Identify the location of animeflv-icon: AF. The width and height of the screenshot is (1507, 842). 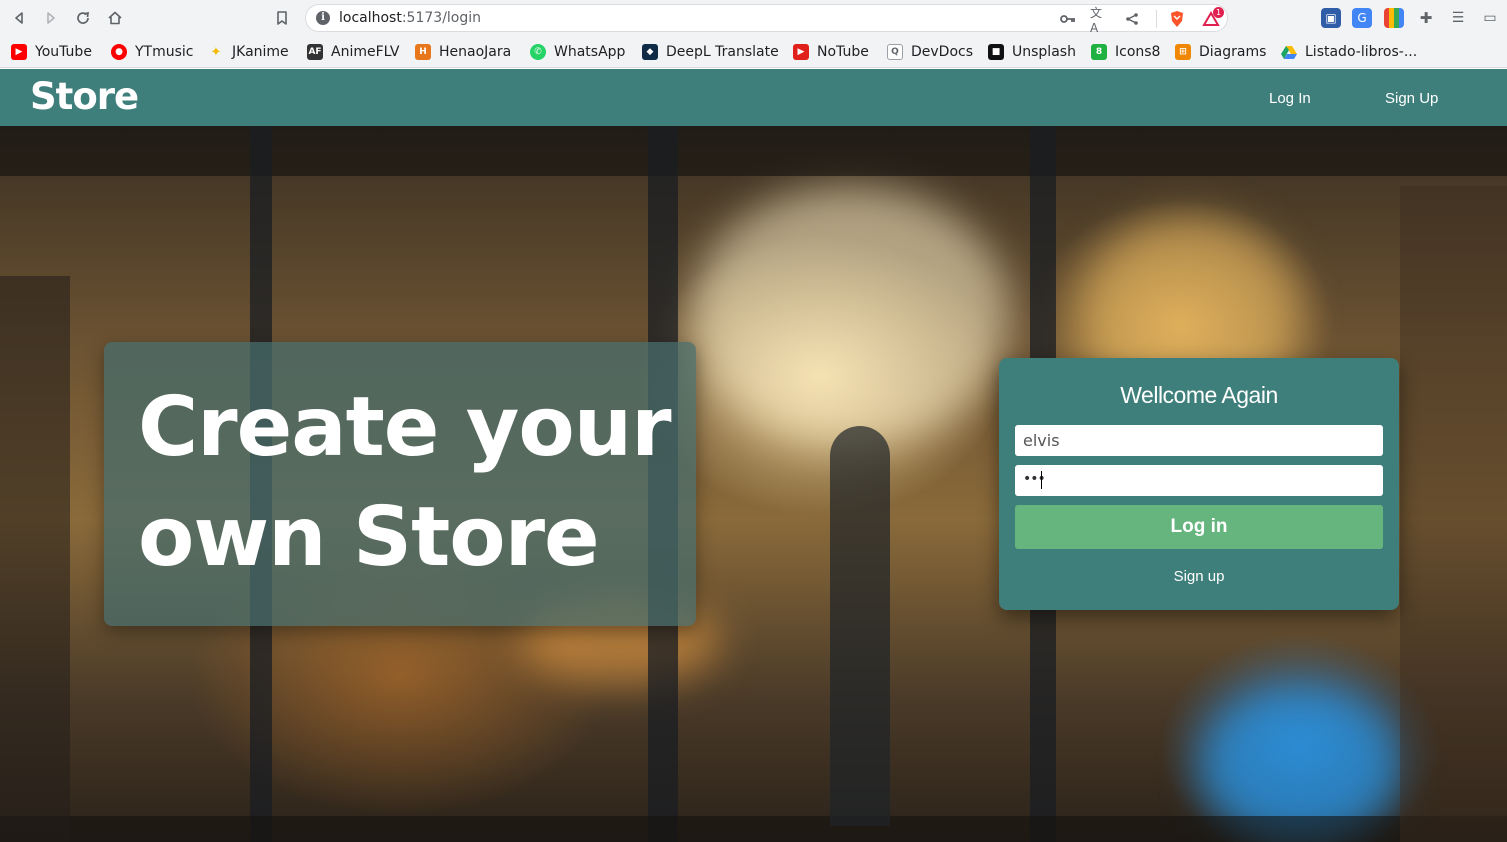
(315, 52).